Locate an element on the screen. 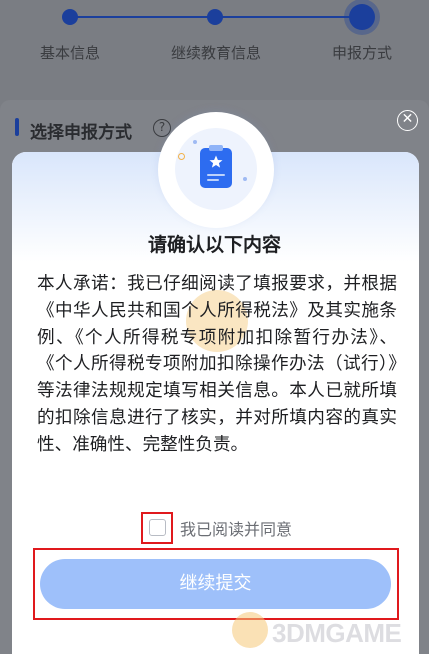  step-dot-education-info is located at coordinates (215, 17).